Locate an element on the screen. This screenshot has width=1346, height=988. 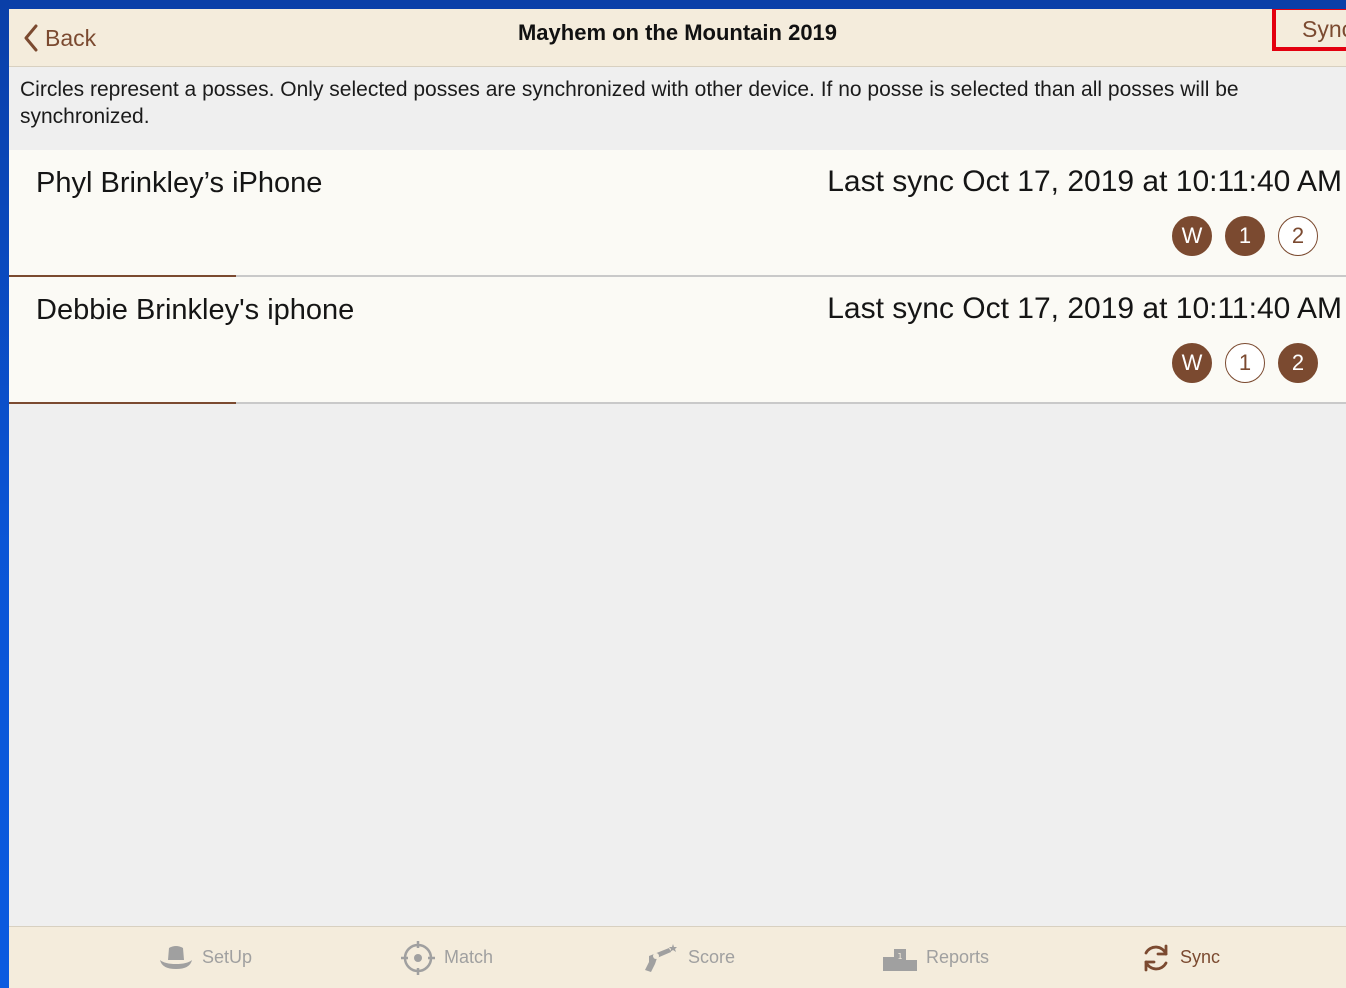
tab-label: SetUp is located at coordinates (227, 957).